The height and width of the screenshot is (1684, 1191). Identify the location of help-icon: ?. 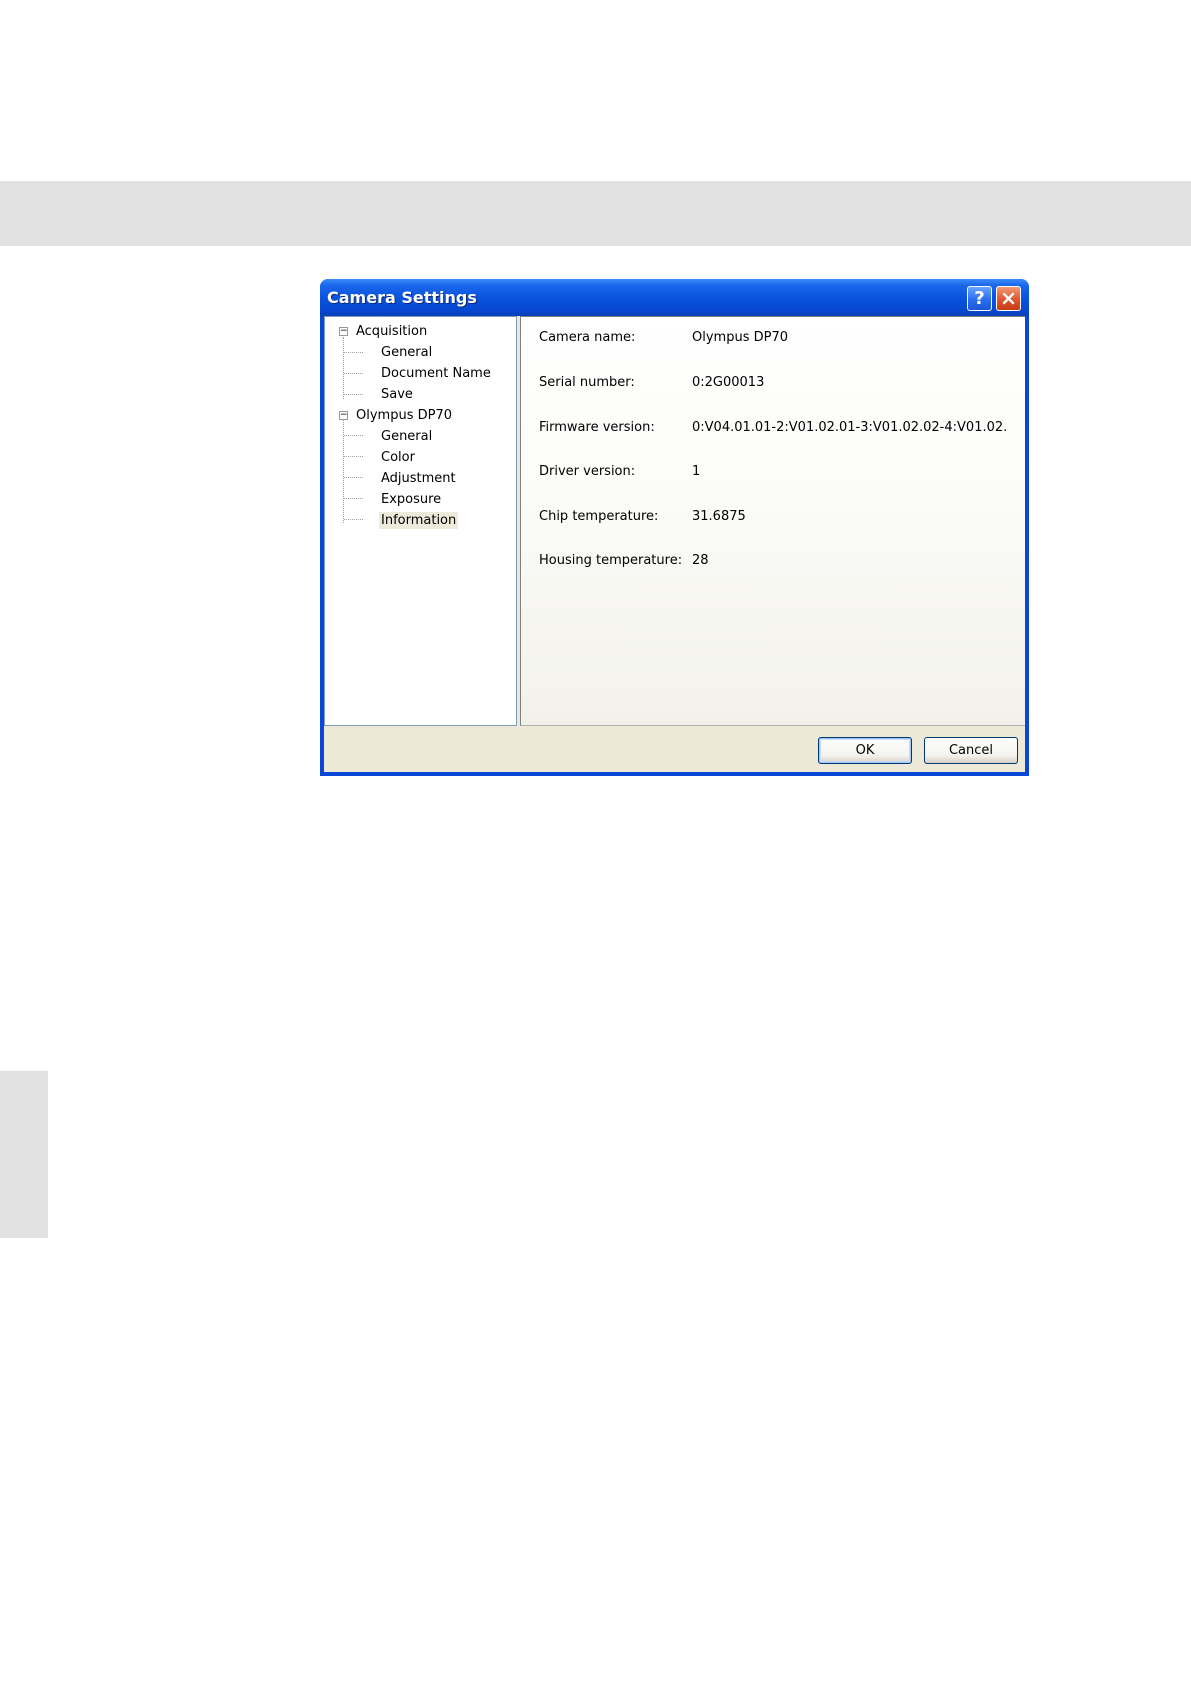
(979, 298).